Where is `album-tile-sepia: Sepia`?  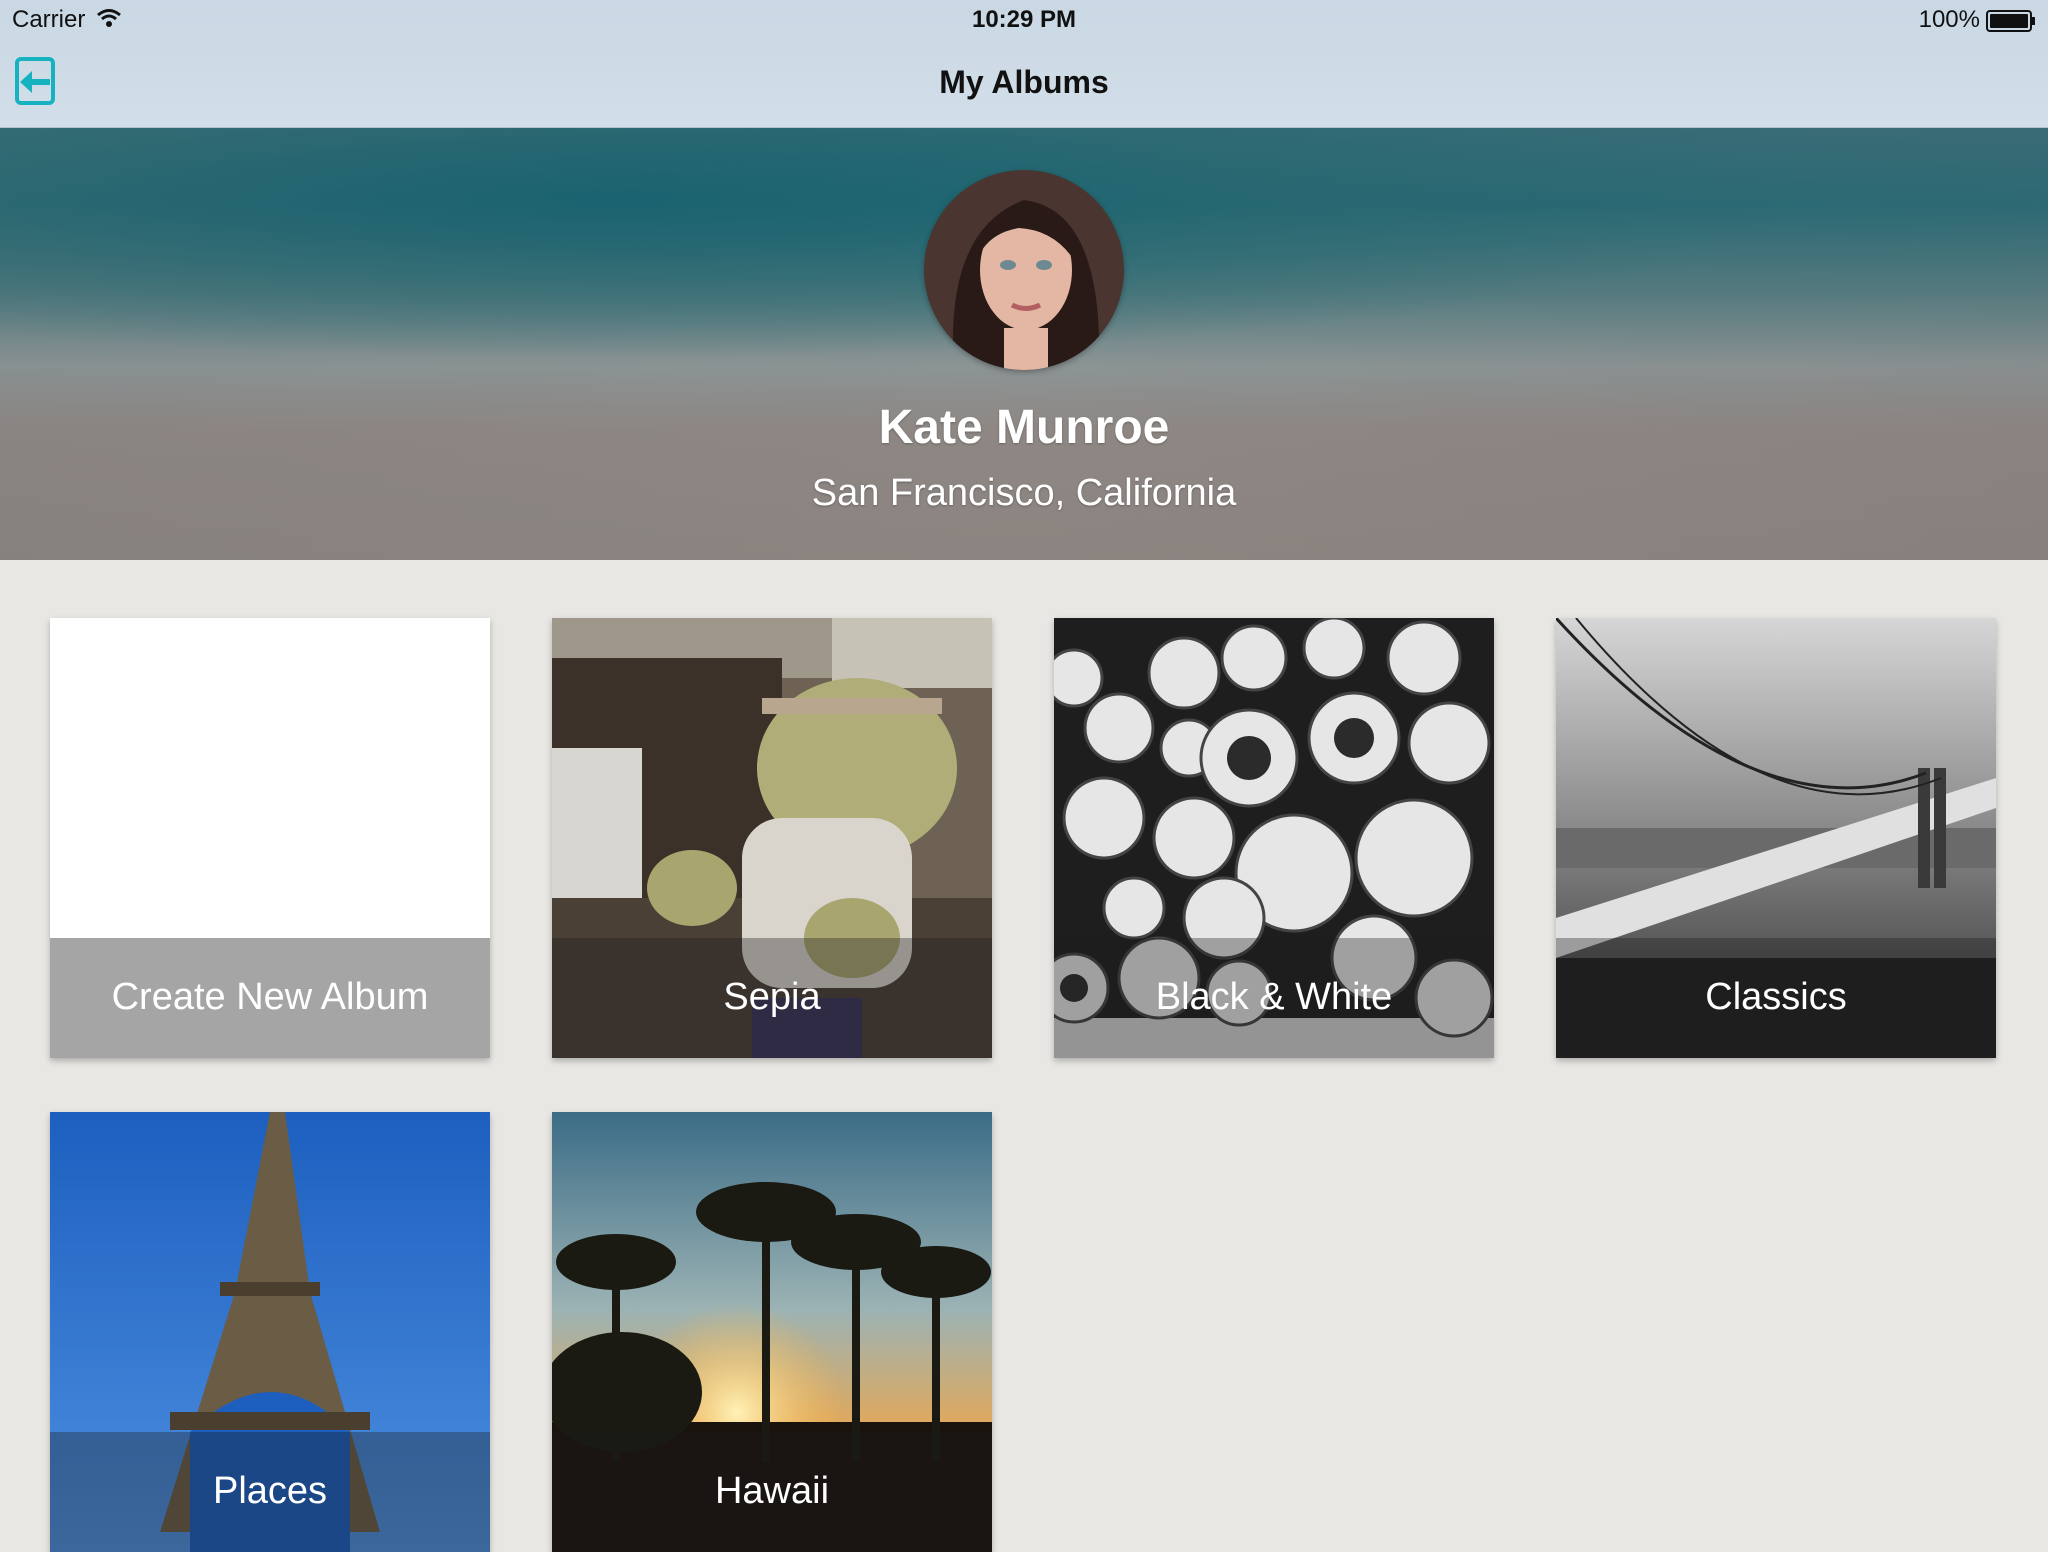
album-tile-sepia: Sepia is located at coordinates (772, 838).